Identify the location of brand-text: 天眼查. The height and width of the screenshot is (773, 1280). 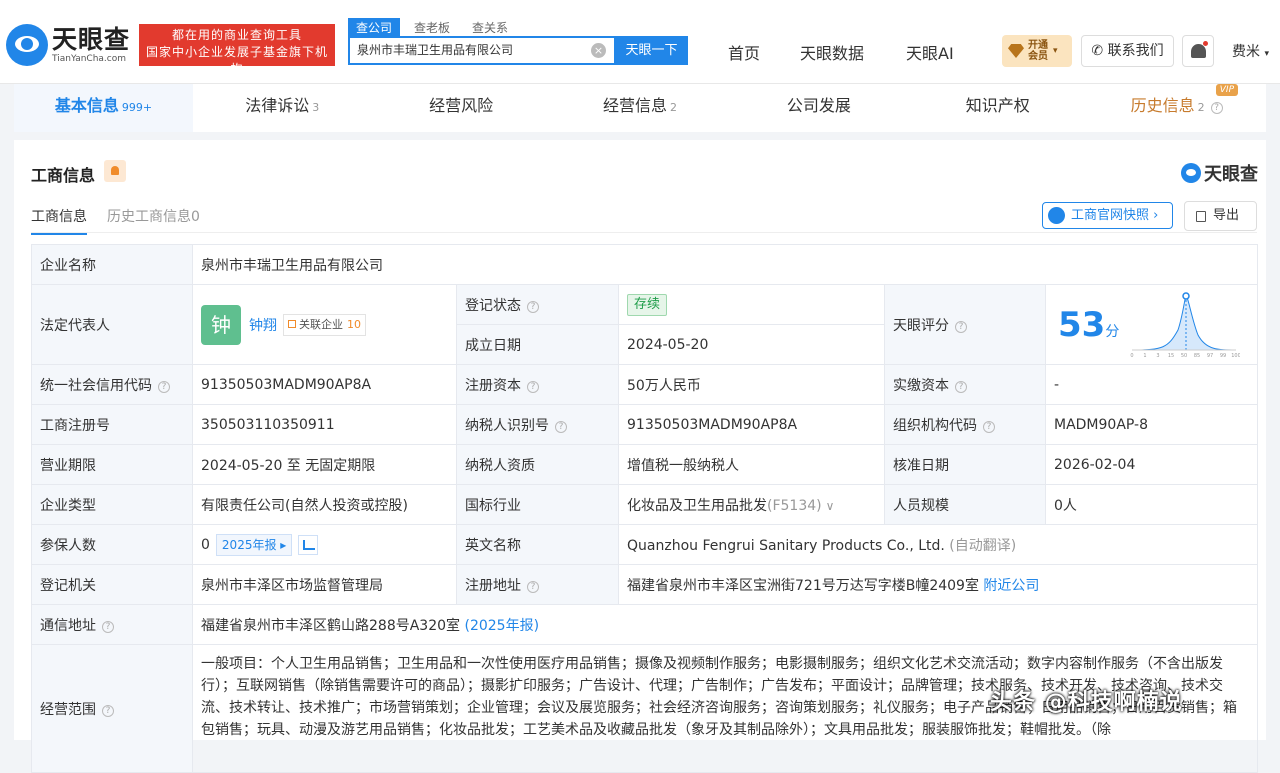
(1231, 174).